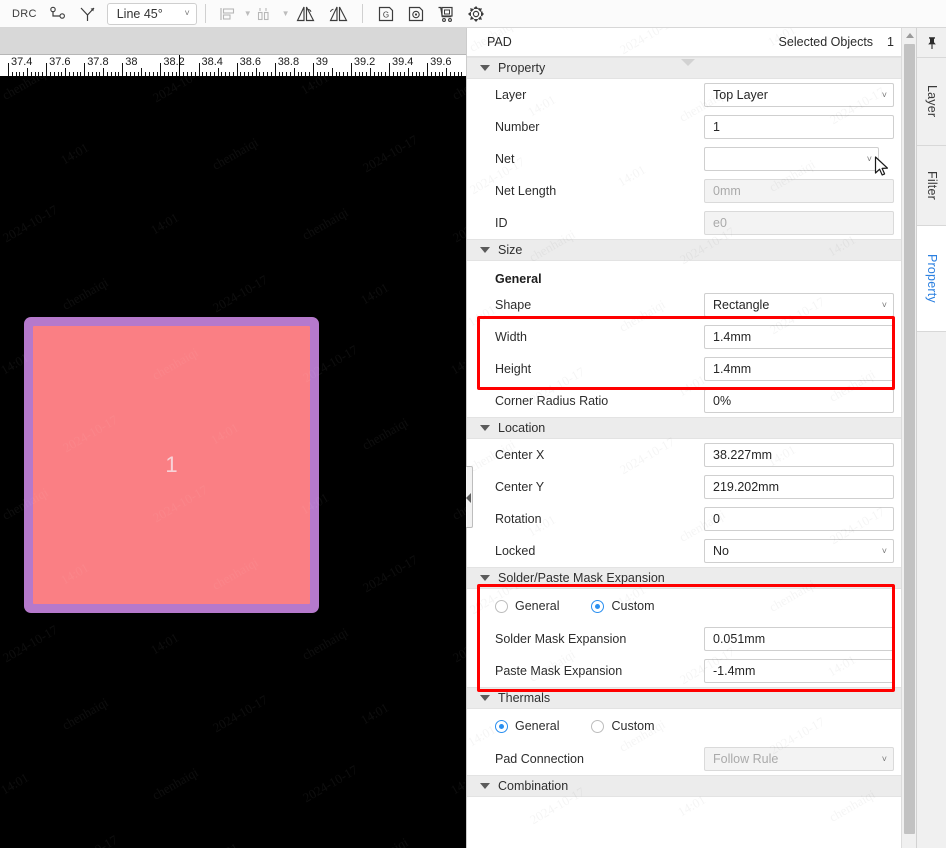 Image resolution: width=946 pixels, height=848 pixels. I want to click on mirror-vertical-icon, so click(338, 14).